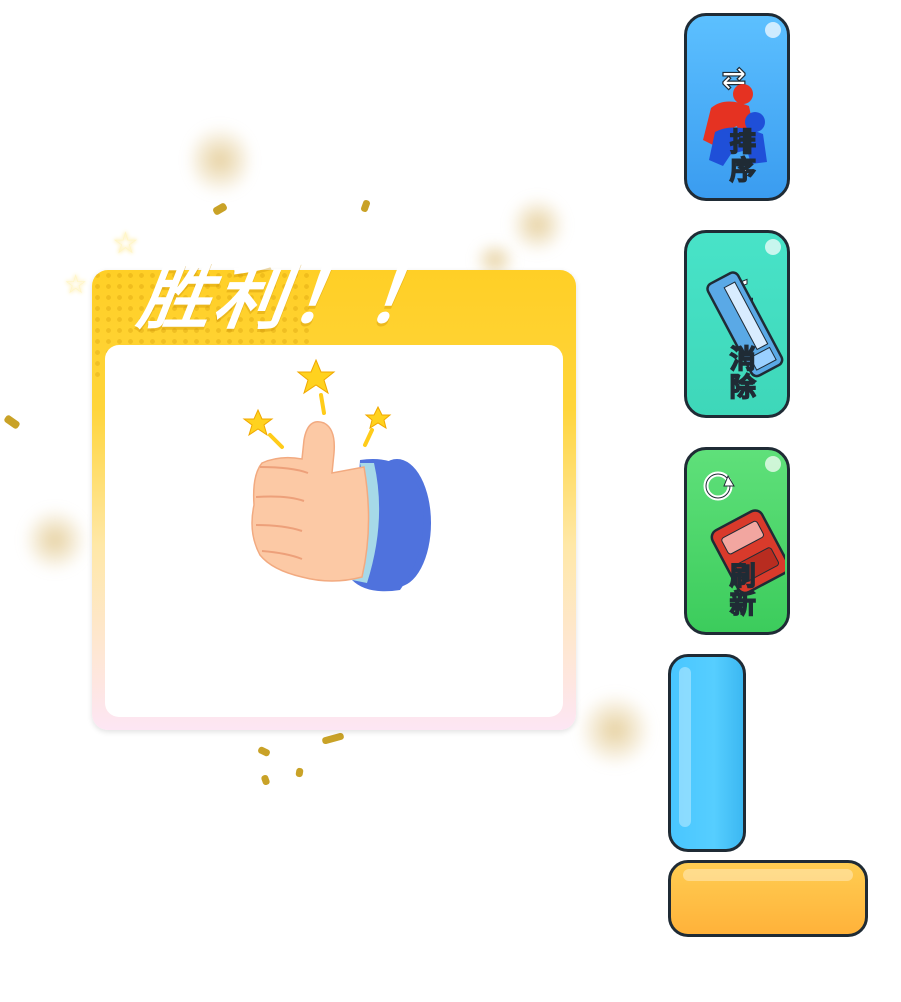 The height and width of the screenshot is (1002, 901). What do you see at coordinates (291, 297) in the screenshot?
I see `victory-title: 胜利！！` at bounding box center [291, 297].